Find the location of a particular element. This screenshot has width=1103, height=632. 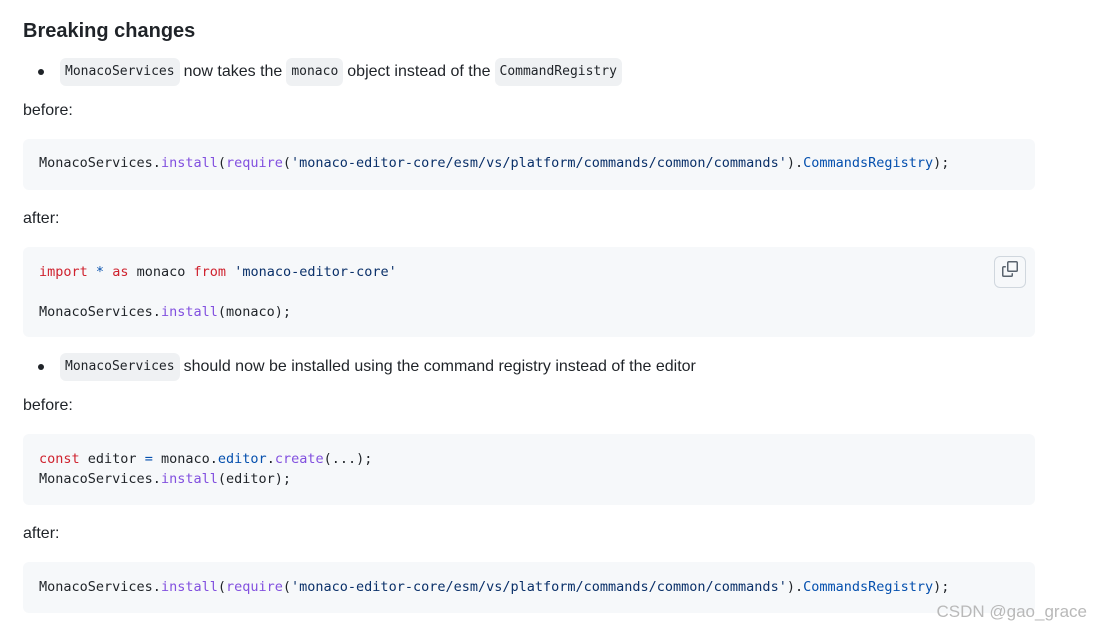

inline-code: CommandRegistry is located at coordinates (558, 72).